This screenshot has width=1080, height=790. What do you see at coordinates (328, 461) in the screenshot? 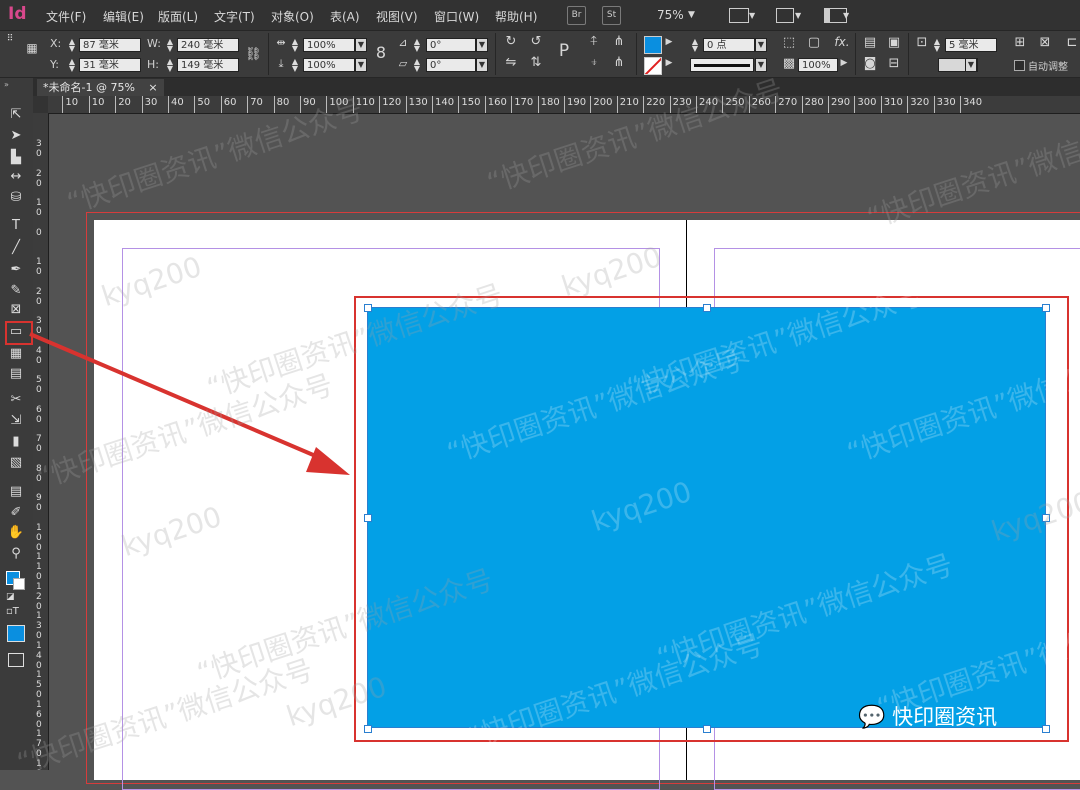
I see `arrow-head` at bounding box center [328, 461].